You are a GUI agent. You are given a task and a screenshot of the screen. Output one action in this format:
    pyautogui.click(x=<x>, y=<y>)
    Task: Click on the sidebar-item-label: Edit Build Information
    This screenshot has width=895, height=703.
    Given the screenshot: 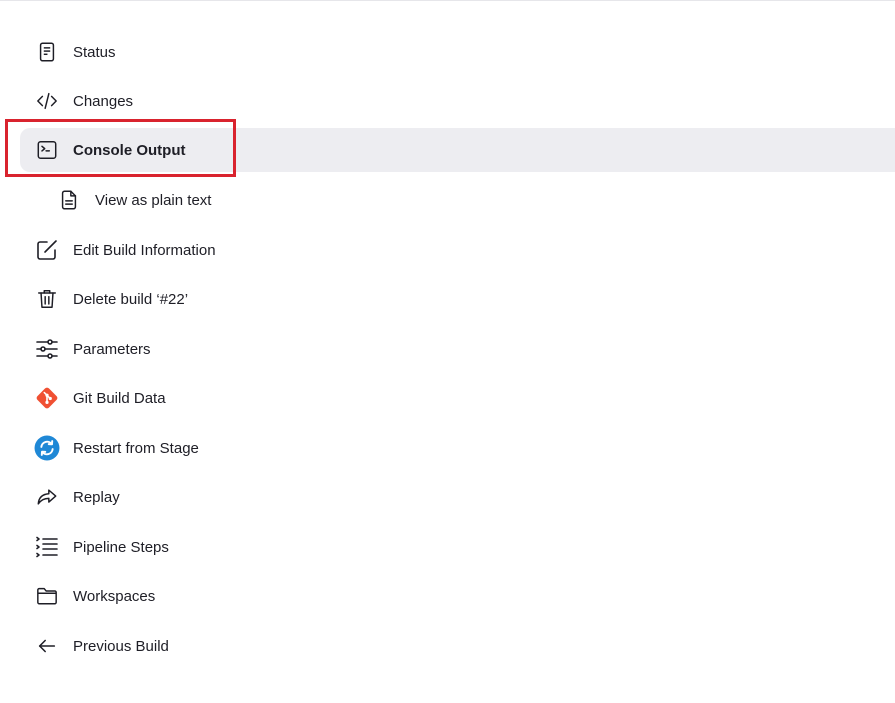 What is the action you would take?
    pyautogui.click(x=144, y=250)
    